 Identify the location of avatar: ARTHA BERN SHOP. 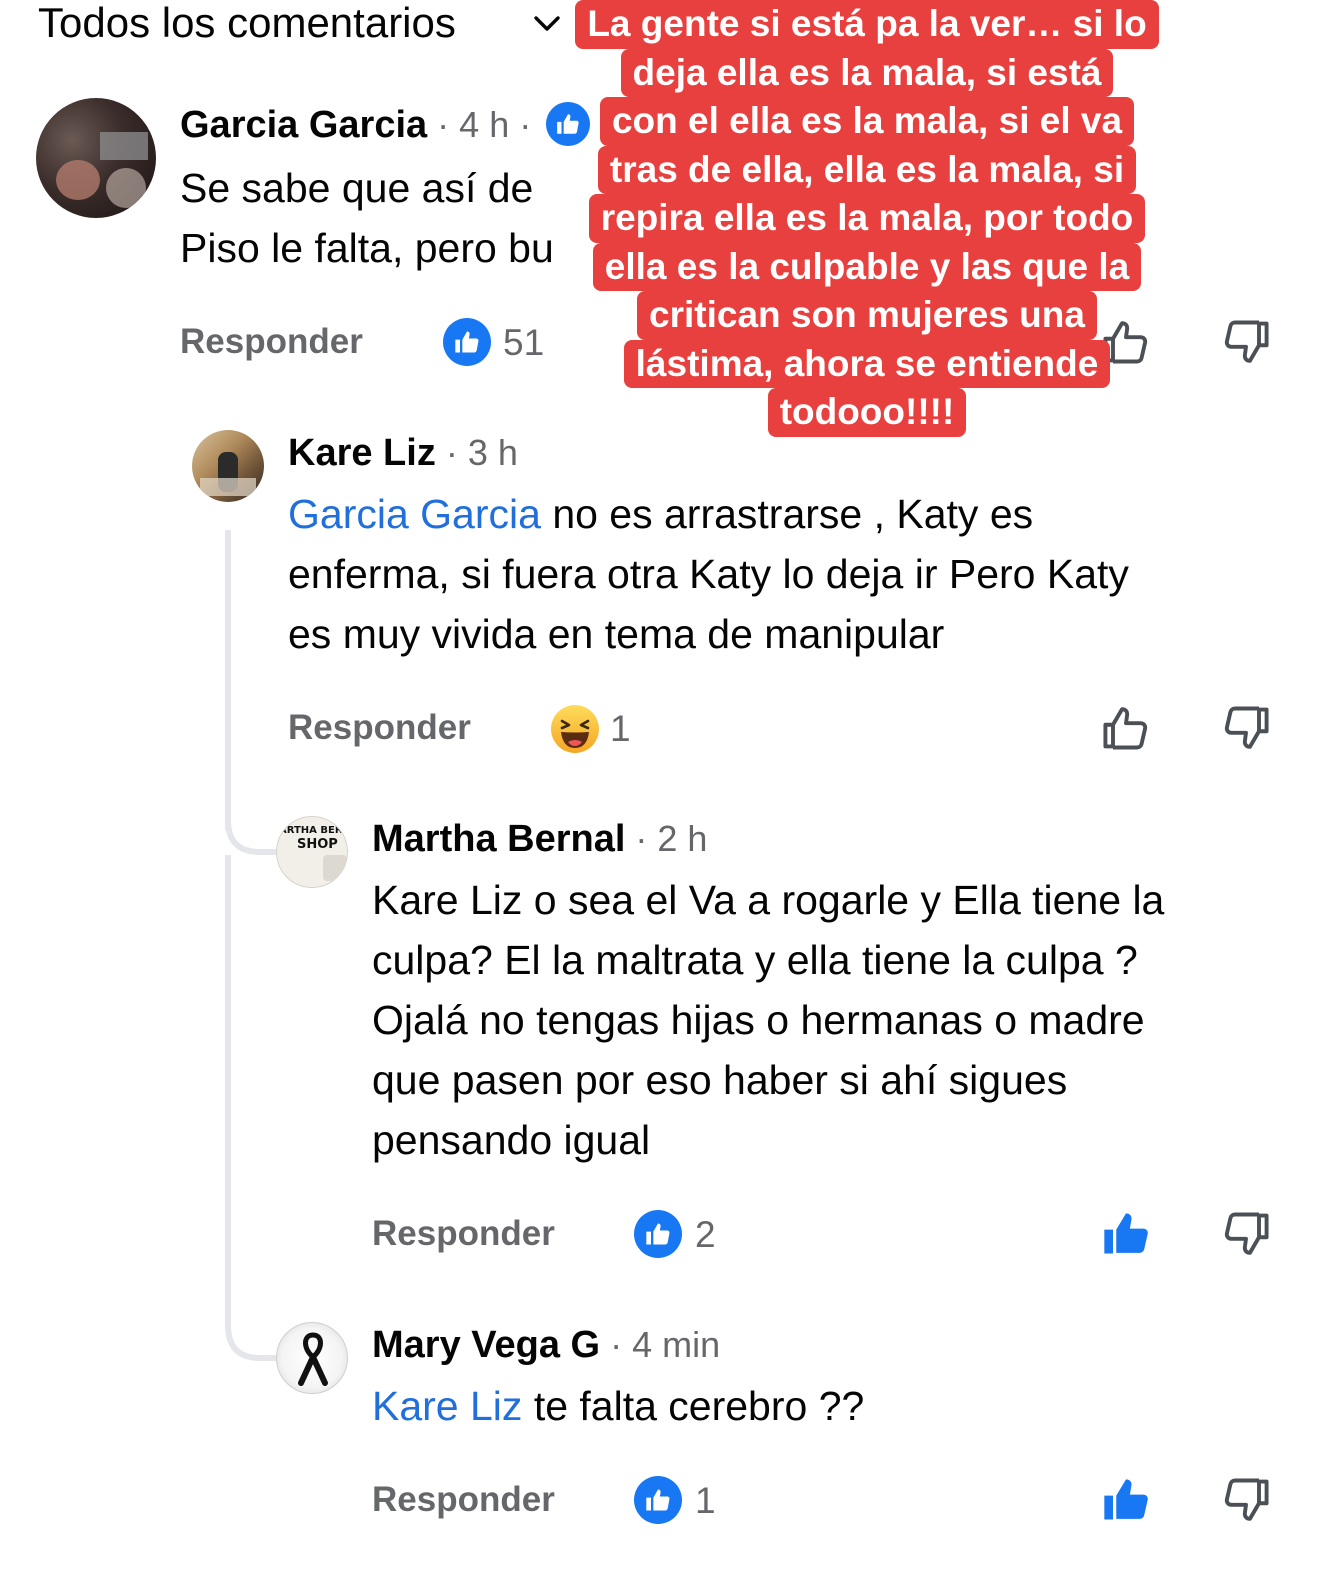
(312, 852).